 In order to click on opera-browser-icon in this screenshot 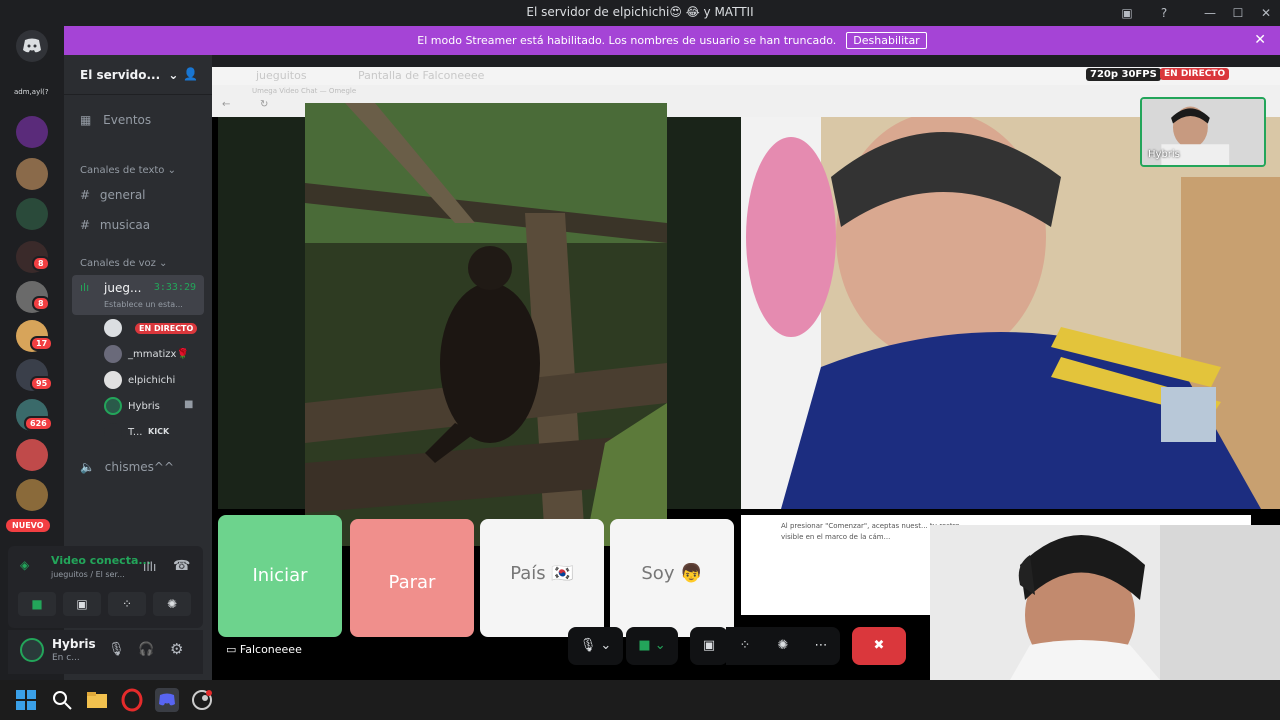, I will do `click(132, 700)`.